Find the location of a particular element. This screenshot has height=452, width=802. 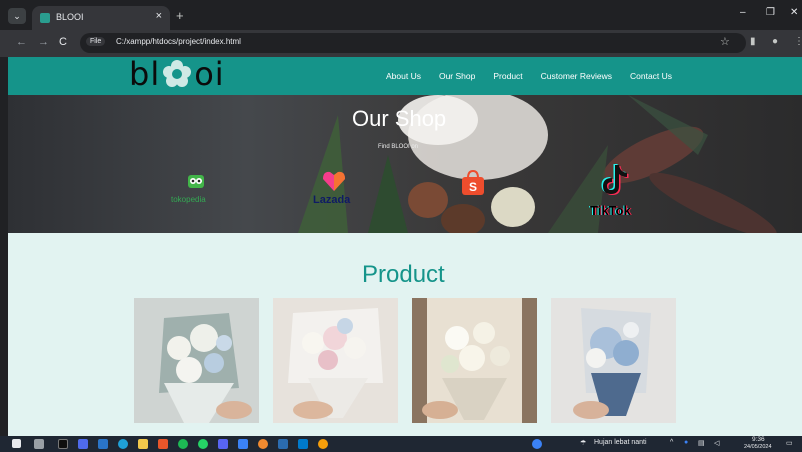

app-s-icon is located at coordinates (63, 444).